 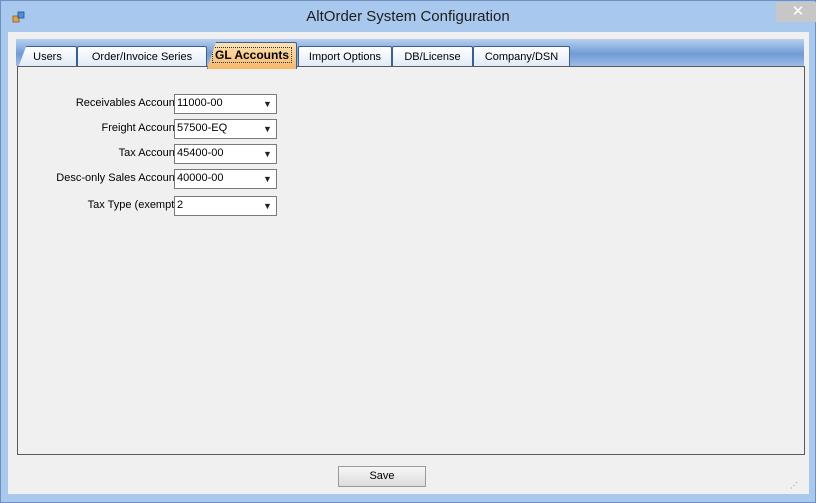 I want to click on tab-label: Import Options, so click(x=345, y=57).